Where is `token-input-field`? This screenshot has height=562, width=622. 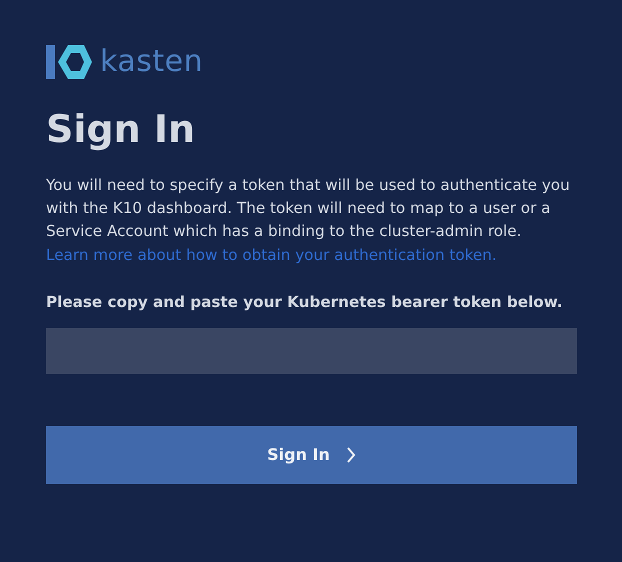
token-input-field is located at coordinates (311, 351).